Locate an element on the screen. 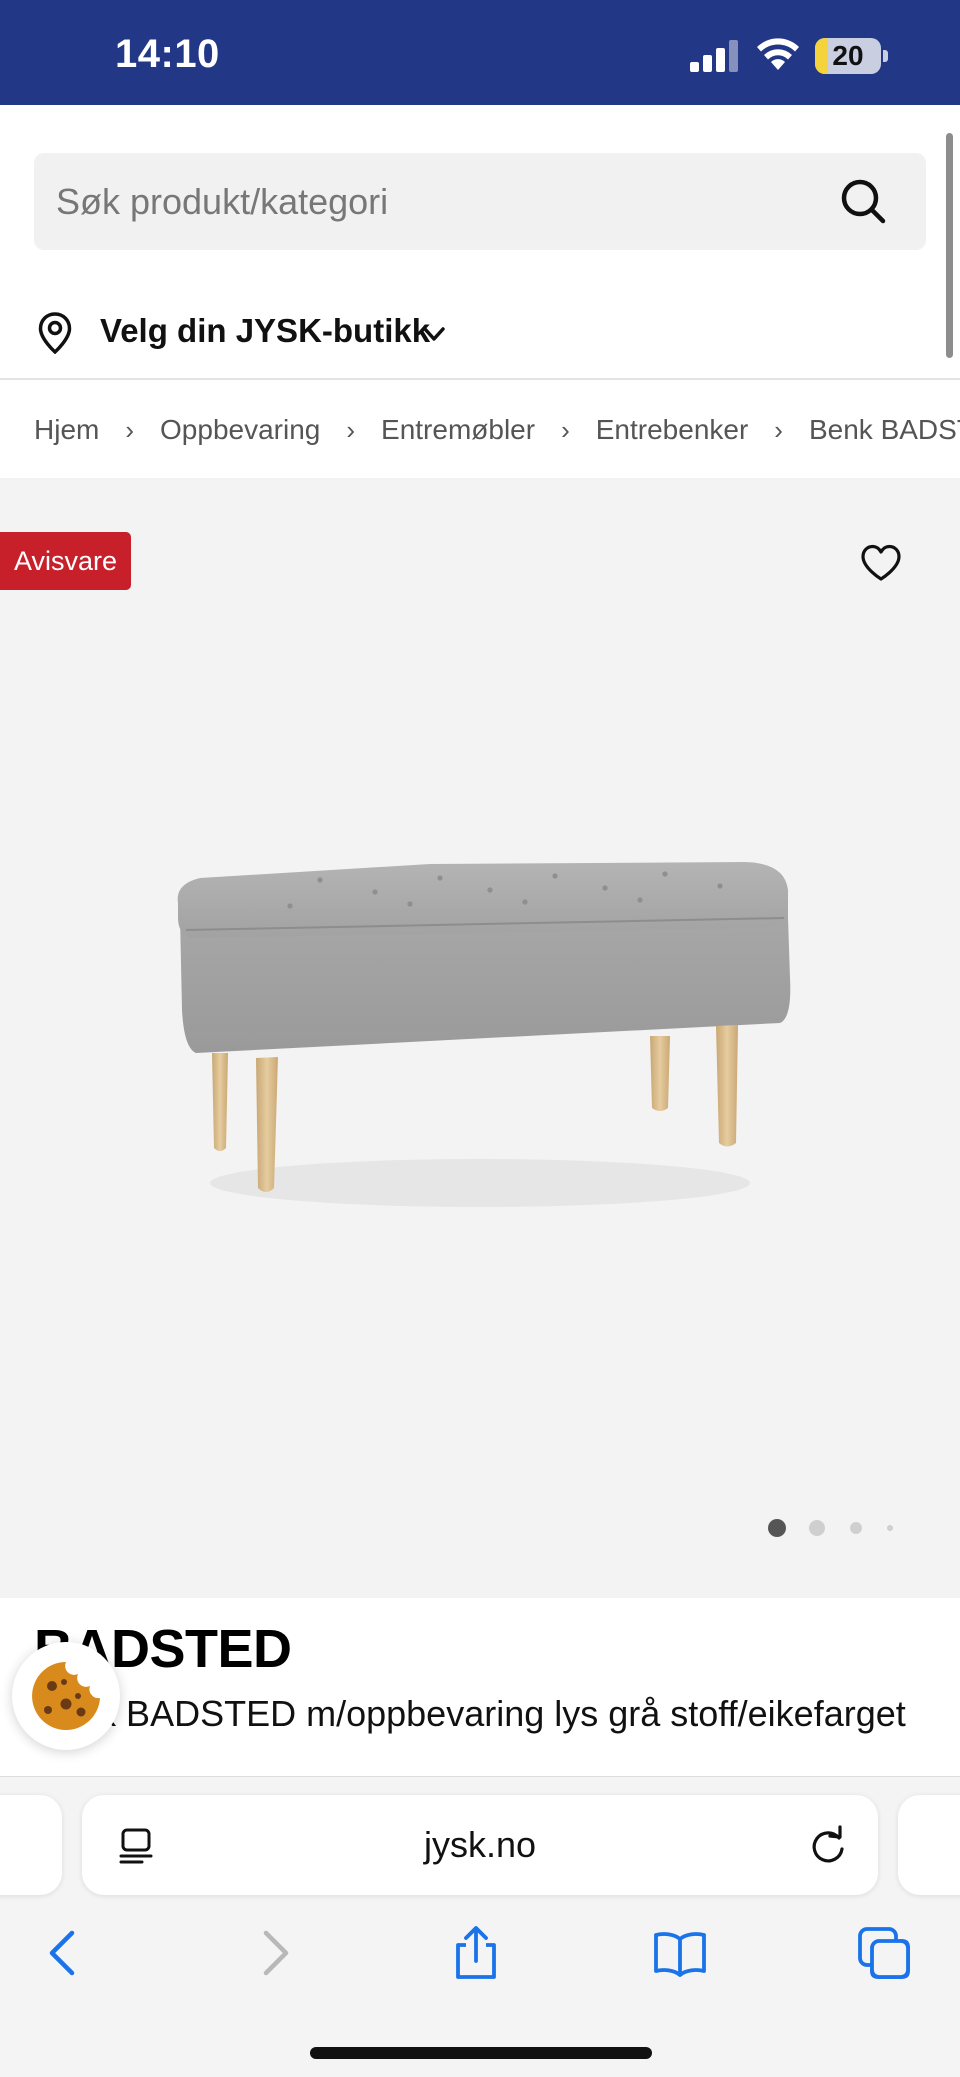 This screenshot has height=2077, width=960. page-scrollbar is located at coordinates (949, 245).